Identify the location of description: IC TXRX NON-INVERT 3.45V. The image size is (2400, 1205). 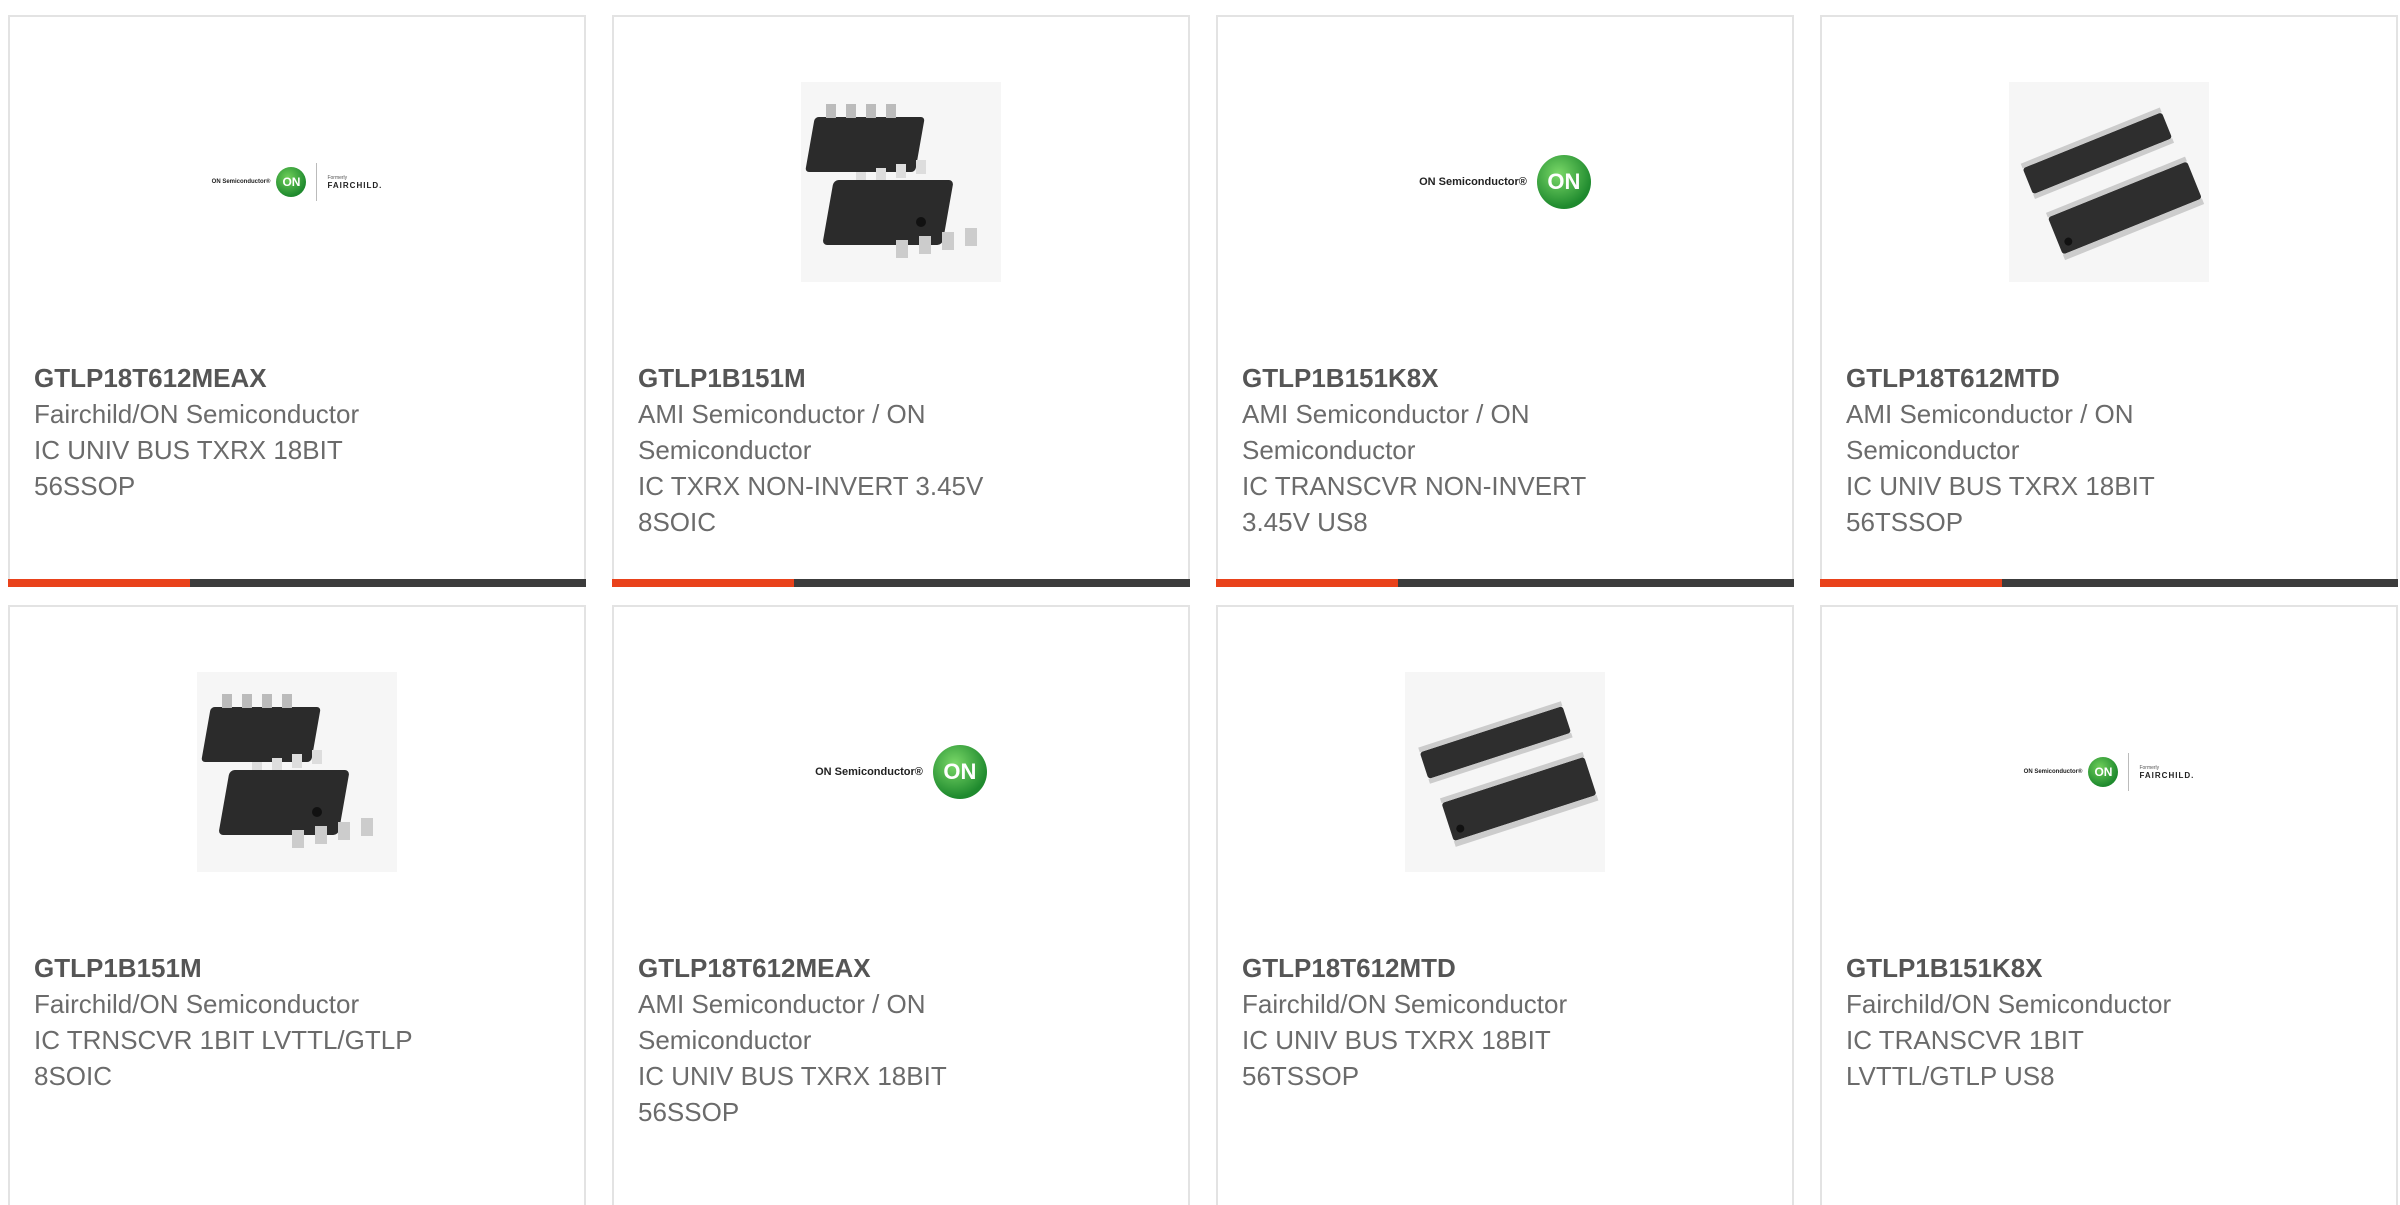
(811, 486).